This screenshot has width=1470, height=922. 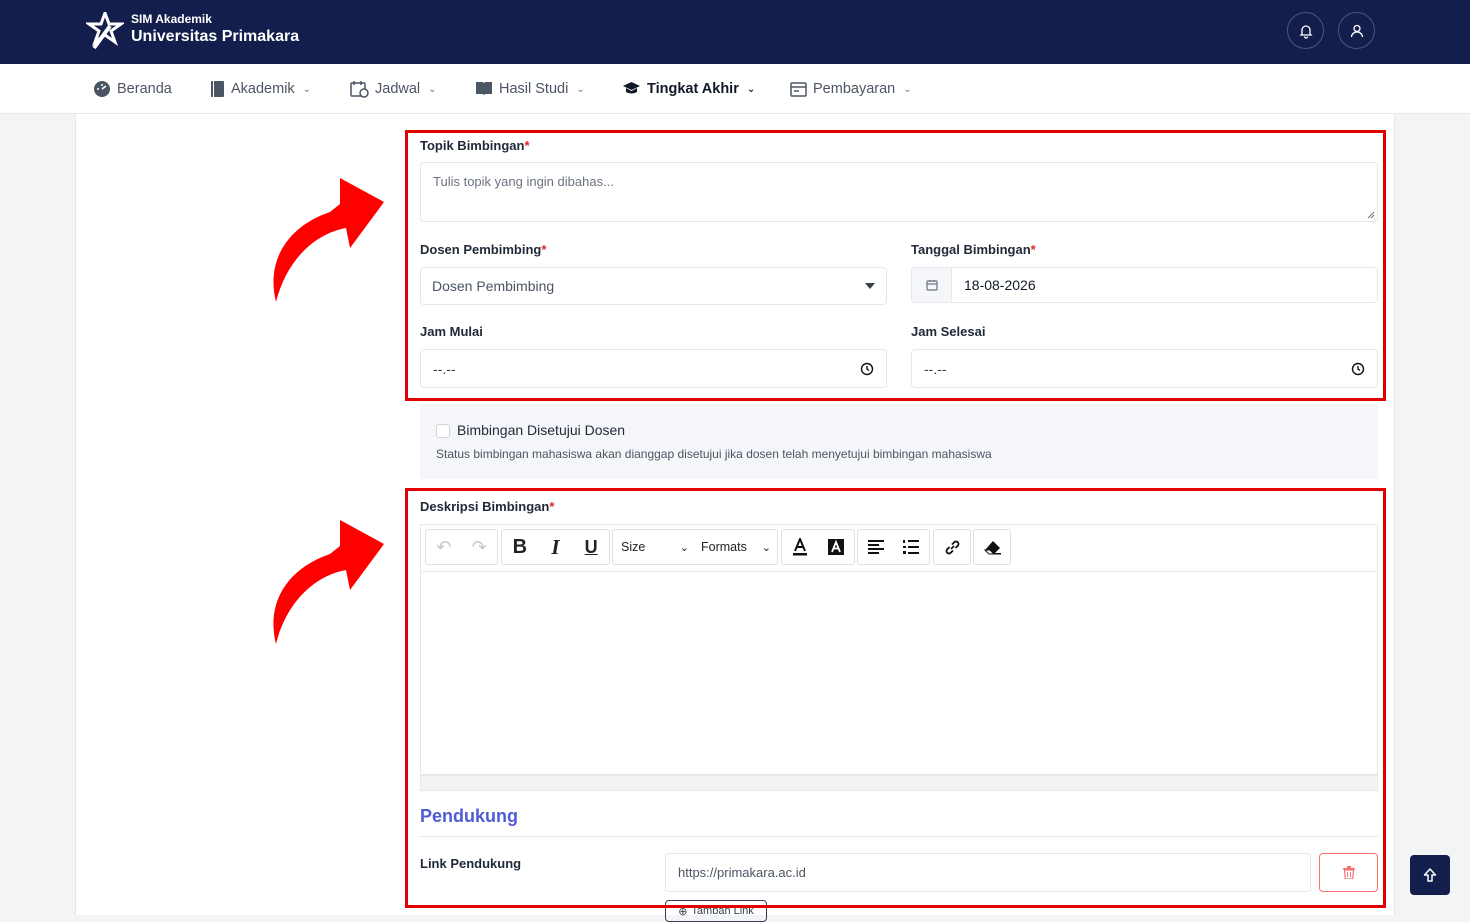 I want to click on nav-jadwal-label: Jadwal, so click(x=398, y=89).